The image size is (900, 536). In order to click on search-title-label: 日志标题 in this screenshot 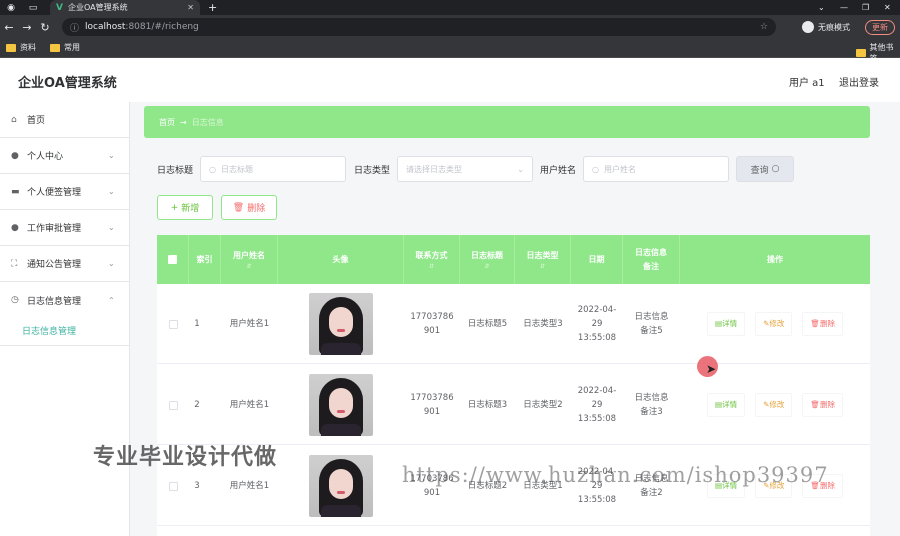, I will do `click(175, 170)`.